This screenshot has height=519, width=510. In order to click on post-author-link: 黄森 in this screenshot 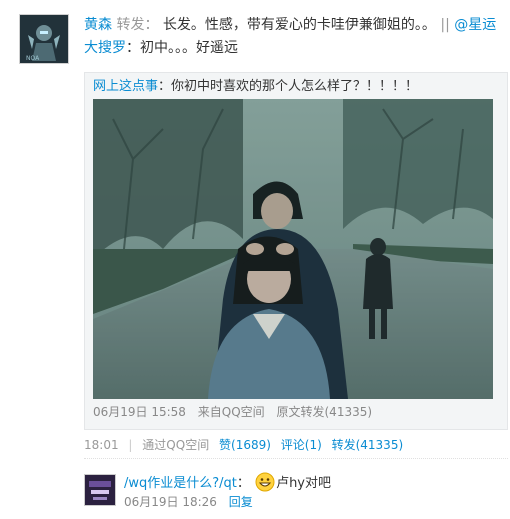, I will do `click(98, 25)`.